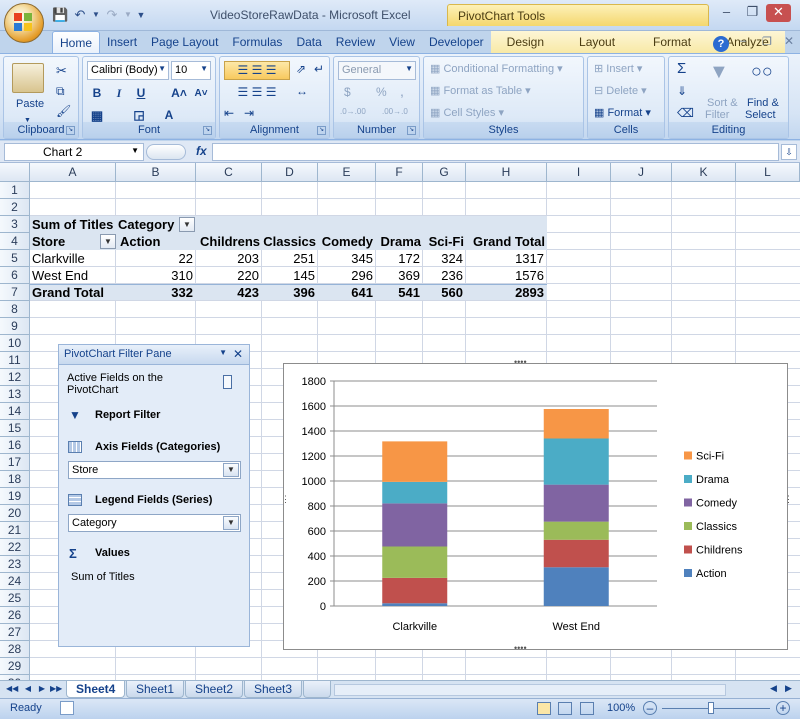 The image size is (800, 719). I want to click on name-box: Chart 2 ▼, so click(74, 152).